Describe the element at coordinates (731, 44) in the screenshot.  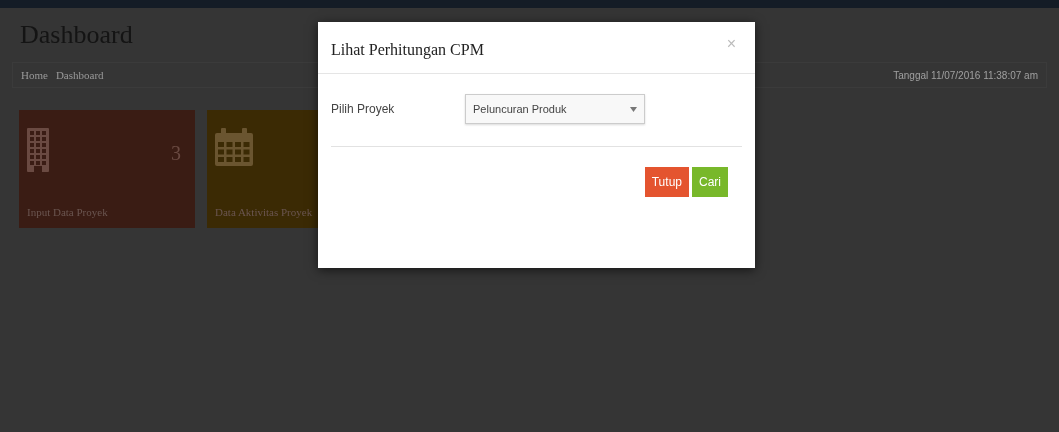
I see `close-button: ×` at that location.